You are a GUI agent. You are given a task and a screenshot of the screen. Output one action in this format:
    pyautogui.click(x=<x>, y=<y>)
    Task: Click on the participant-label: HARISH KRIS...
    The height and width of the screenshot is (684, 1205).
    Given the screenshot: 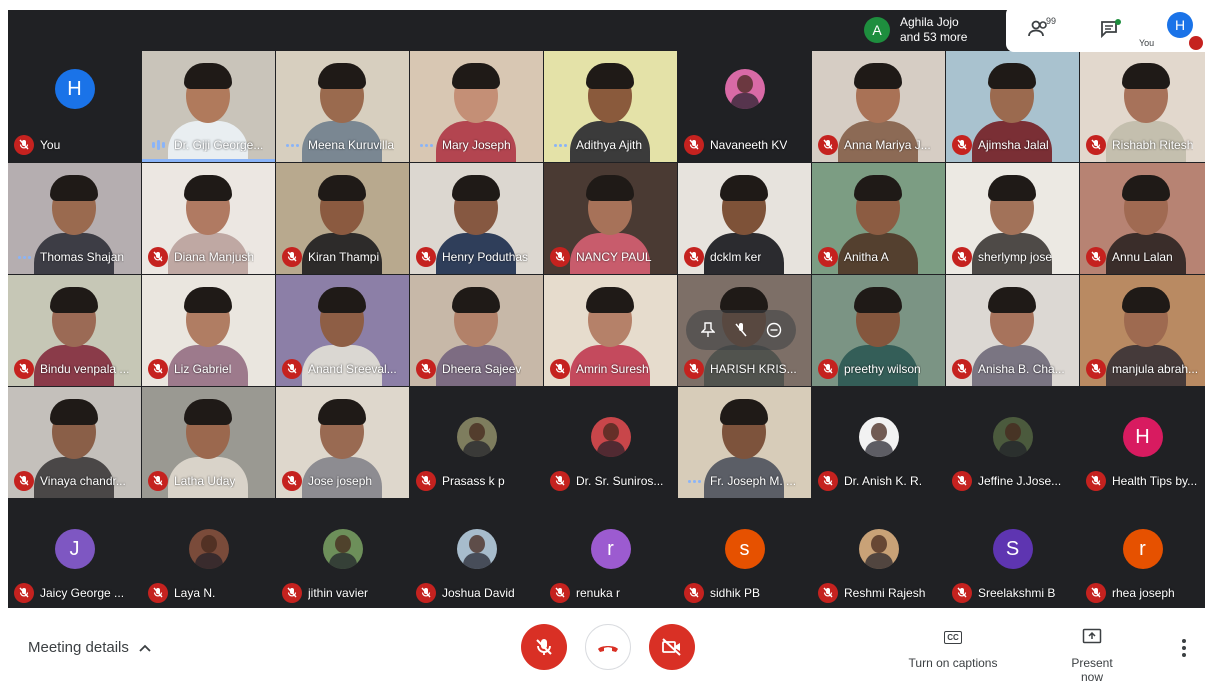 What is the action you would take?
    pyautogui.click(x=745, y=369)
    